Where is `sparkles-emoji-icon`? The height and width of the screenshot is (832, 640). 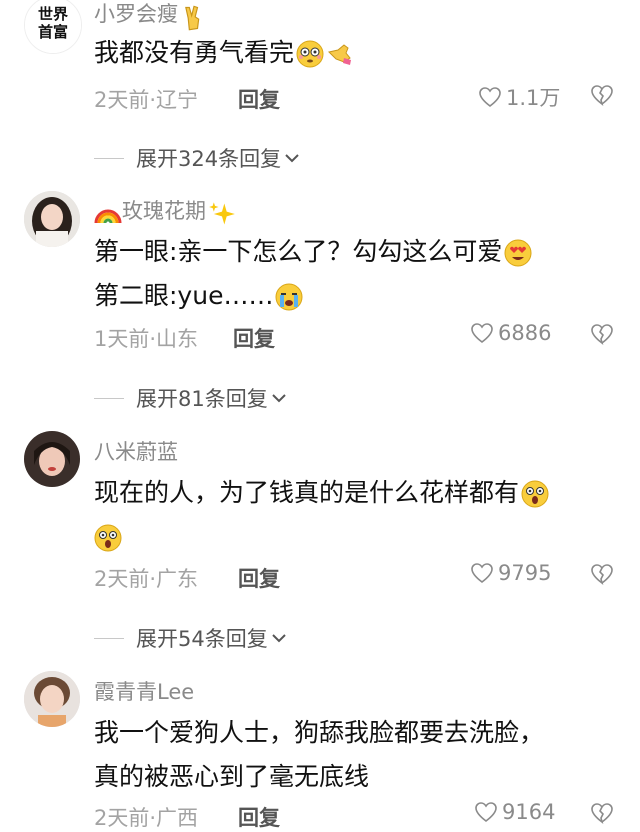
sparkles-emoji-icon is located at coordinates (221, 212).